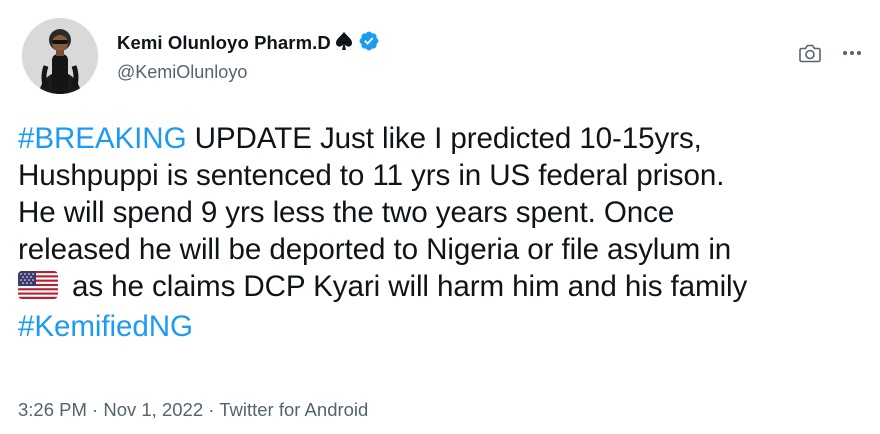  Describe the element at coordinates (102, 138) in the screenshot. I see `hashtag-breaking: #BREAKING` at that location.